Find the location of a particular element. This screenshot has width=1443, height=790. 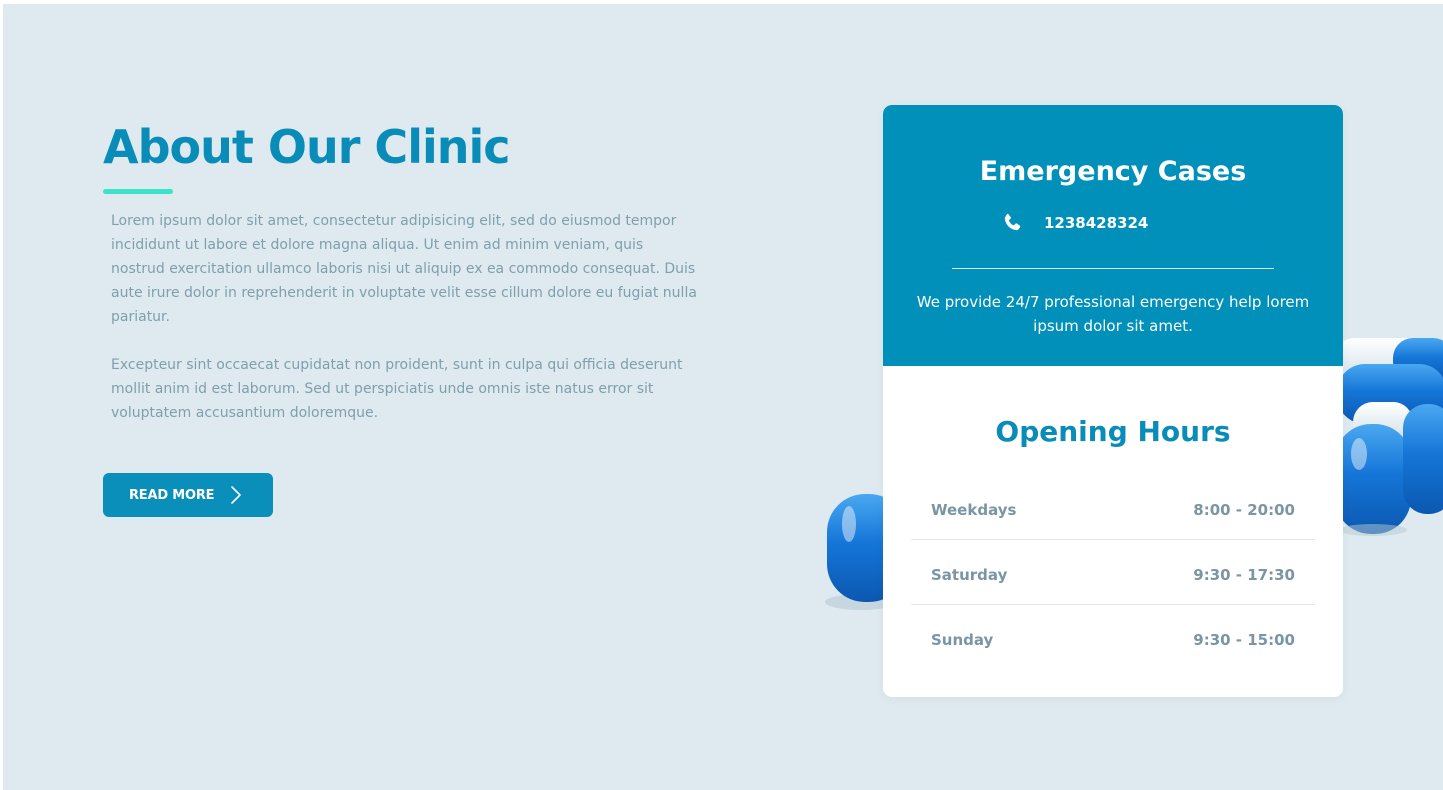

hours-row-saturday: Saturday 9:30 - 17:30 is located at coordinates (1113, 572).